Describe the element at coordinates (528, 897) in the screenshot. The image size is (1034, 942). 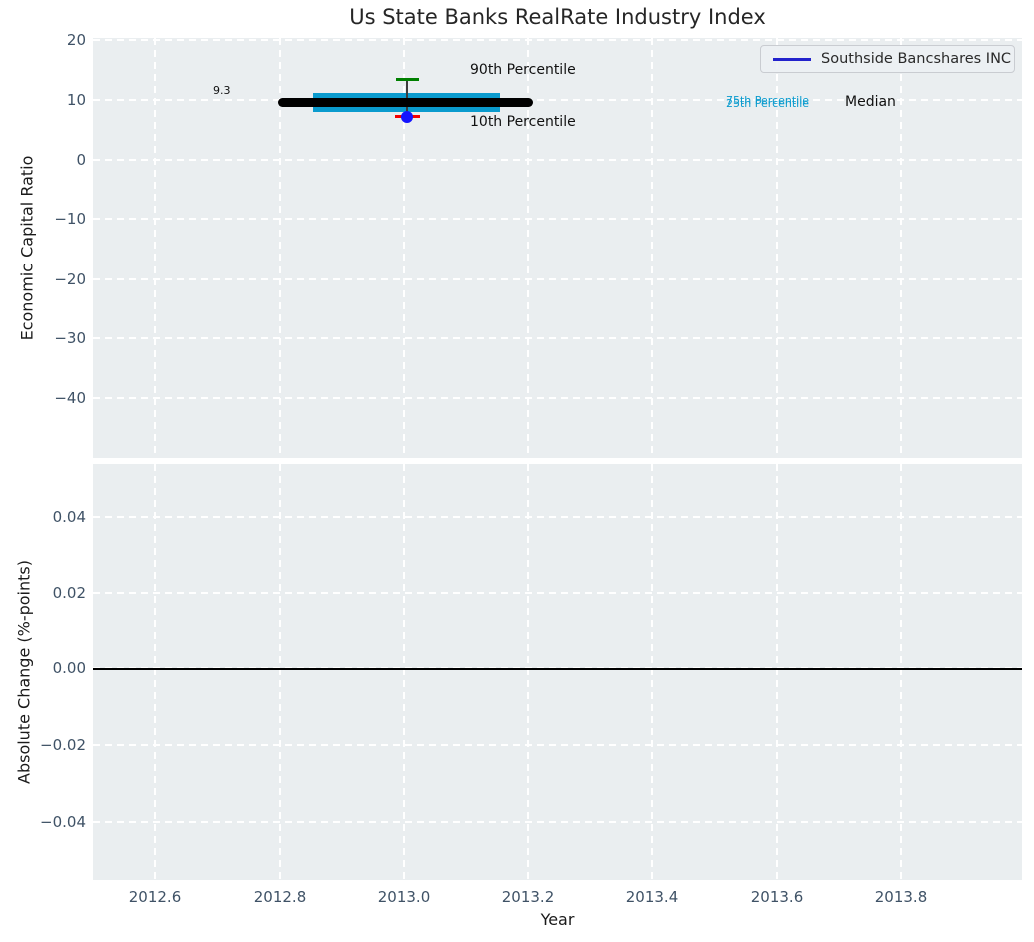
I see `x-tick-label: 2013.2` at that location.